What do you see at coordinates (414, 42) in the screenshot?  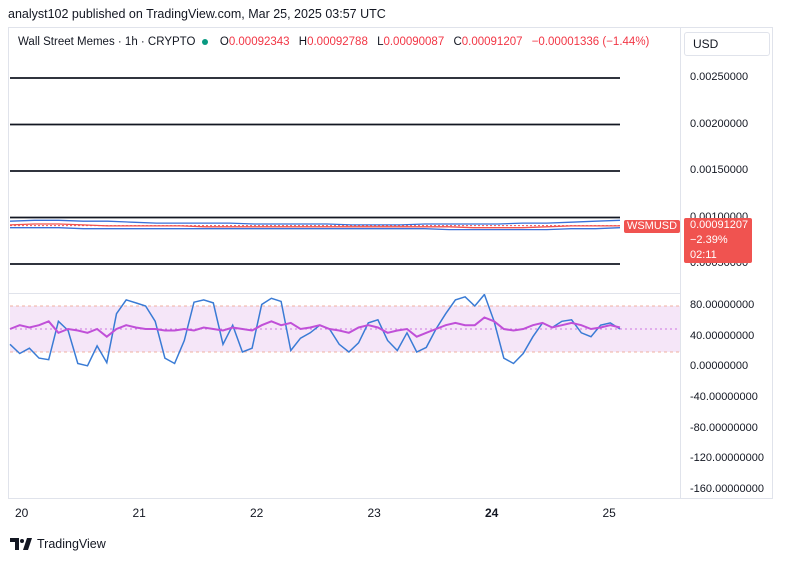 I see `low-value: 0.00090087` at bounding box center [414, 42].